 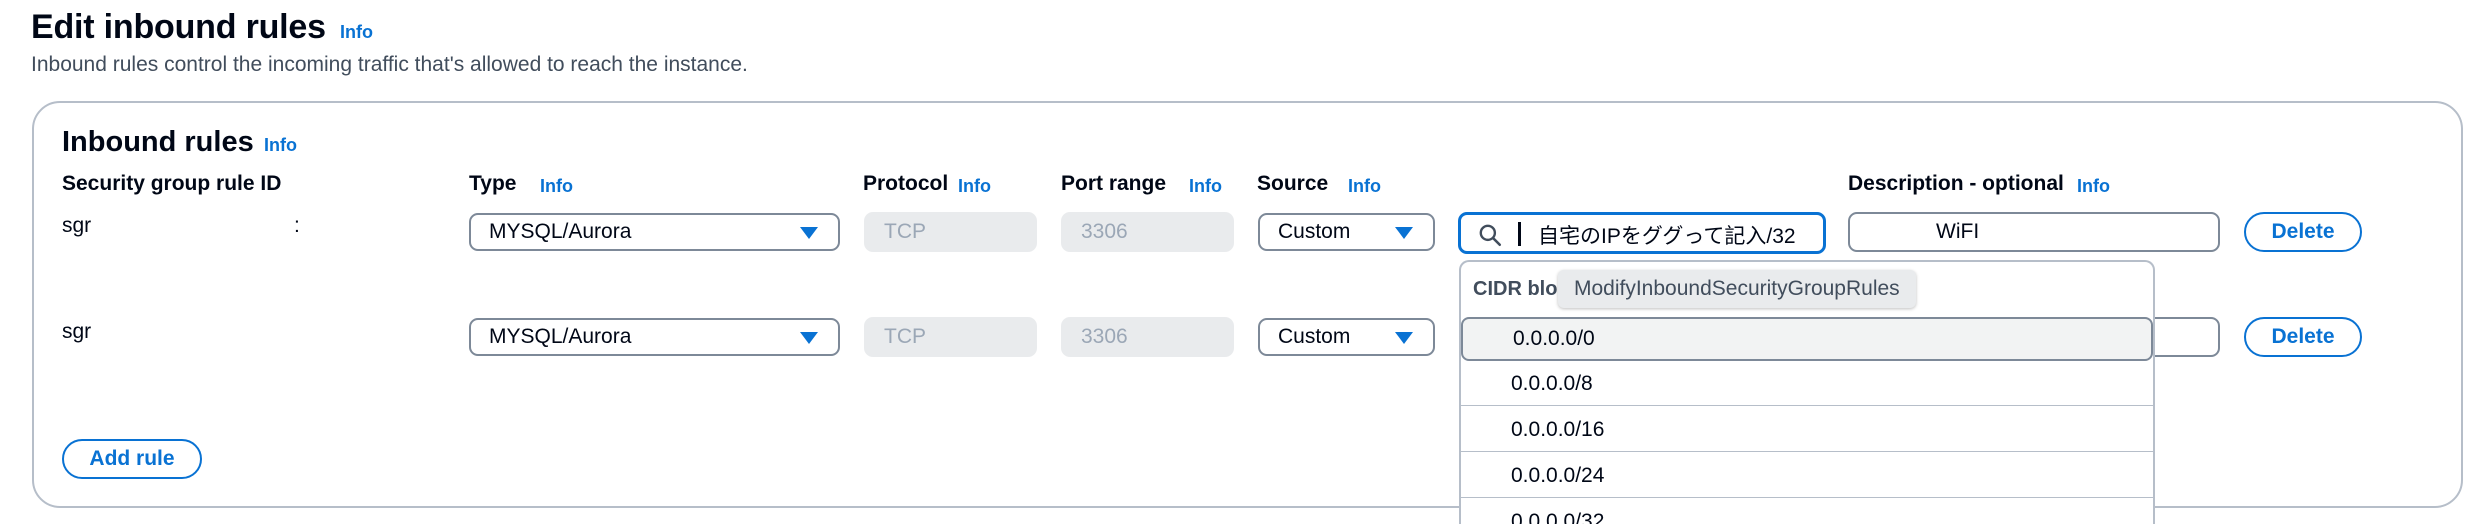 I want to click on column-header-source: Source, so click(x=1293, y=183).